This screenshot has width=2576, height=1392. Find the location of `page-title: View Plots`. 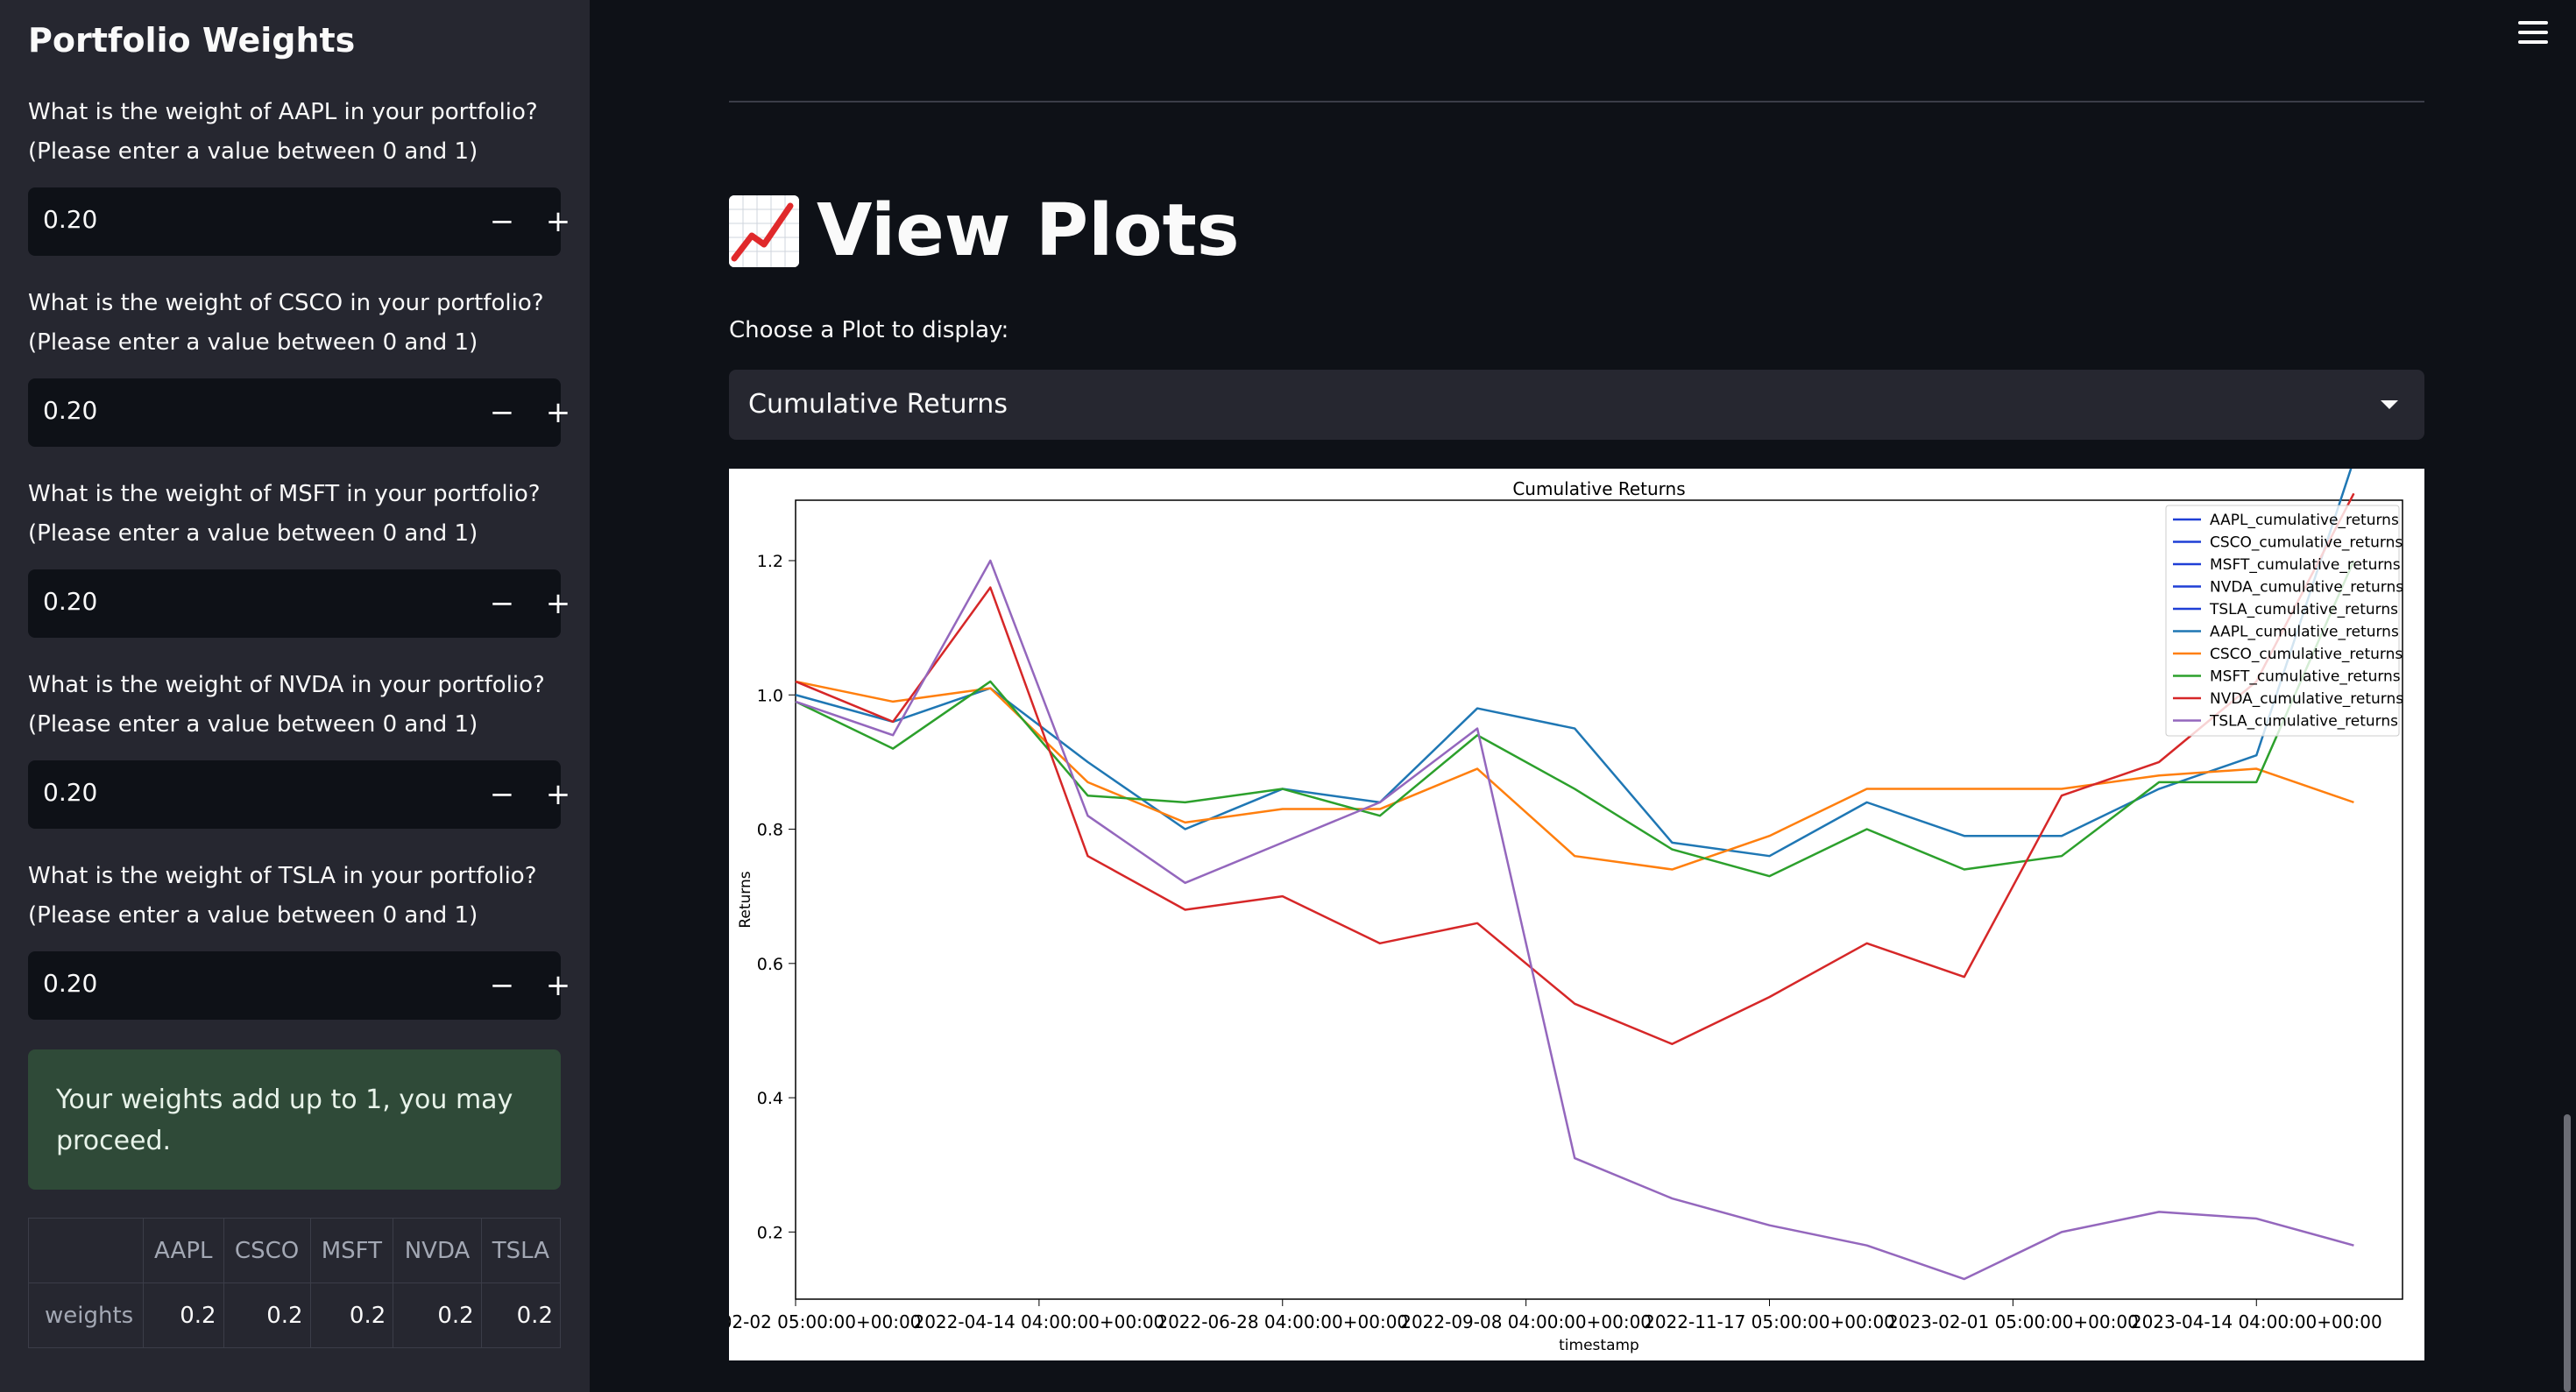

page-title: View Plots is located at coordinates (1028, 230).